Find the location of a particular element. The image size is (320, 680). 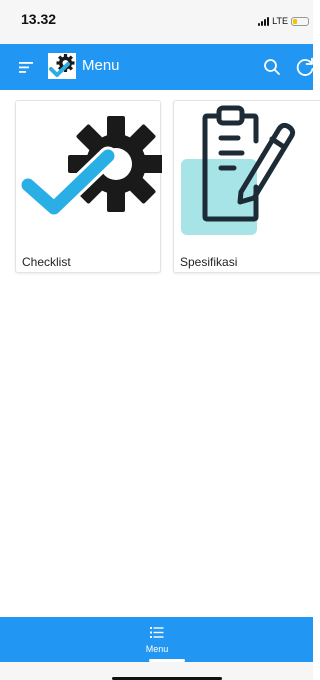

menu-card-spesifikasi: Spesifikasi is located at coordinates (246, 186).